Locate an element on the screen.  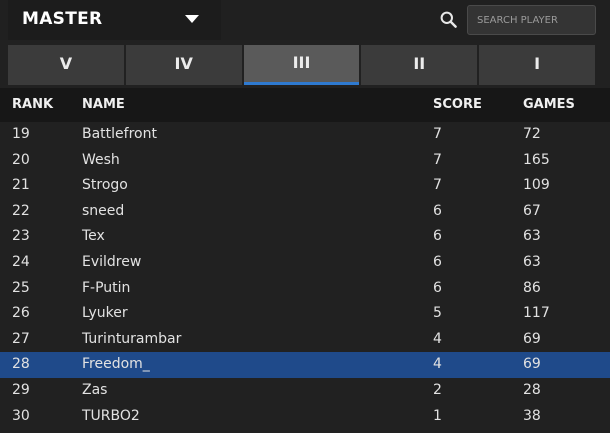
table-header: RANK NAME SCORE GAMES is located at coordinates (305, 105).